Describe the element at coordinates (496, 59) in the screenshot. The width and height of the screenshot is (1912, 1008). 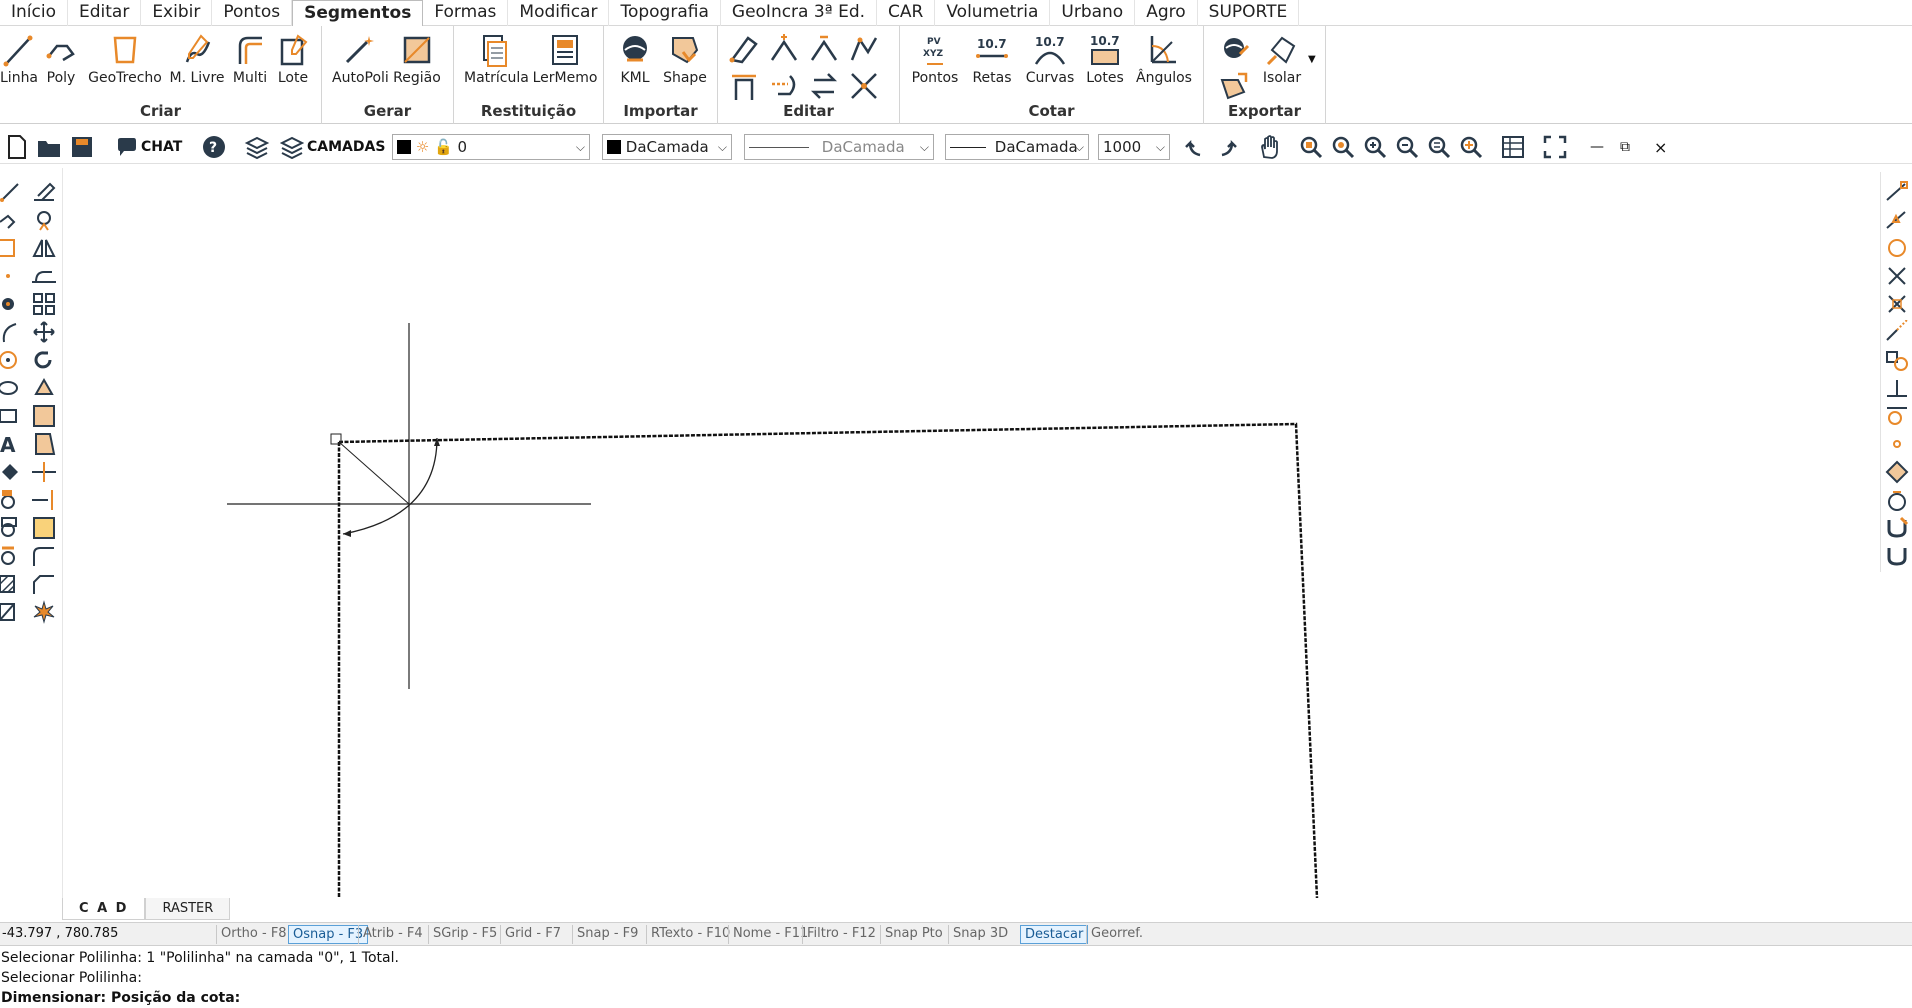
I see `matricula-button: Matrícula` at that location.